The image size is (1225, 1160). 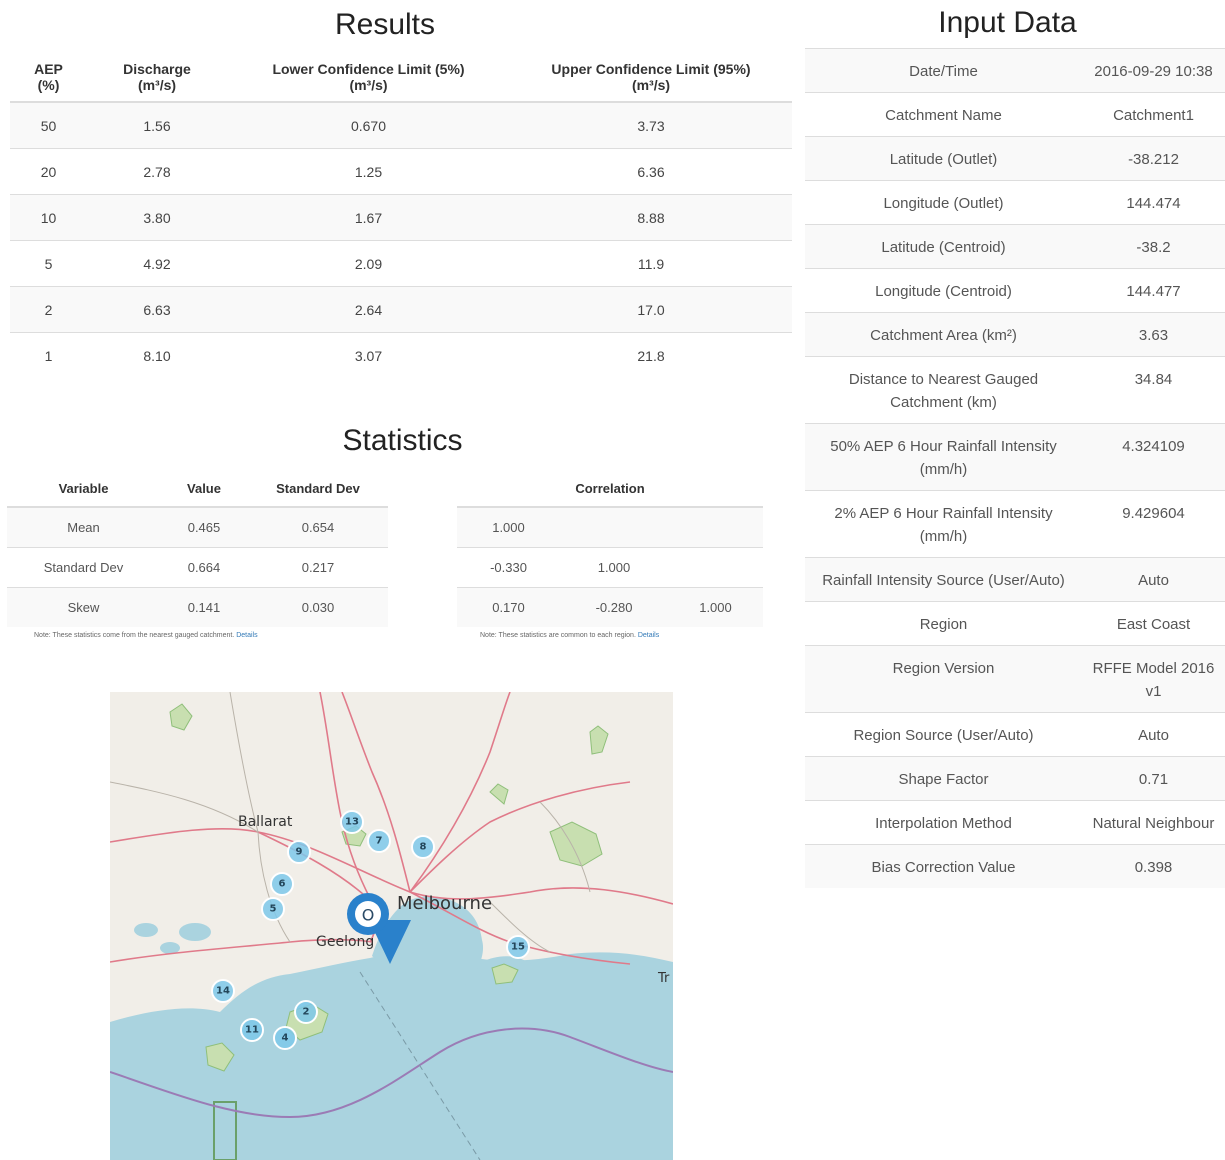 I want to click on input-value: 34.84, so click(x=1153, y=390).